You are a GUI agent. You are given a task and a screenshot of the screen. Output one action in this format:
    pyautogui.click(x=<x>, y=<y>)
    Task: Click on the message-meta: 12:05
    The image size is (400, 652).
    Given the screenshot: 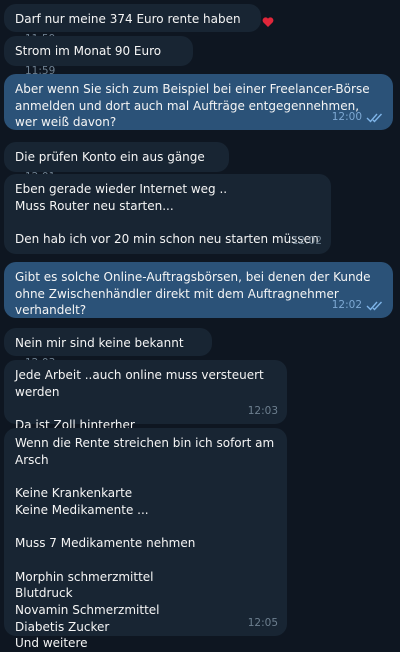 What is the action you would take?
    pyautogui.click(x=263, y=623)
    